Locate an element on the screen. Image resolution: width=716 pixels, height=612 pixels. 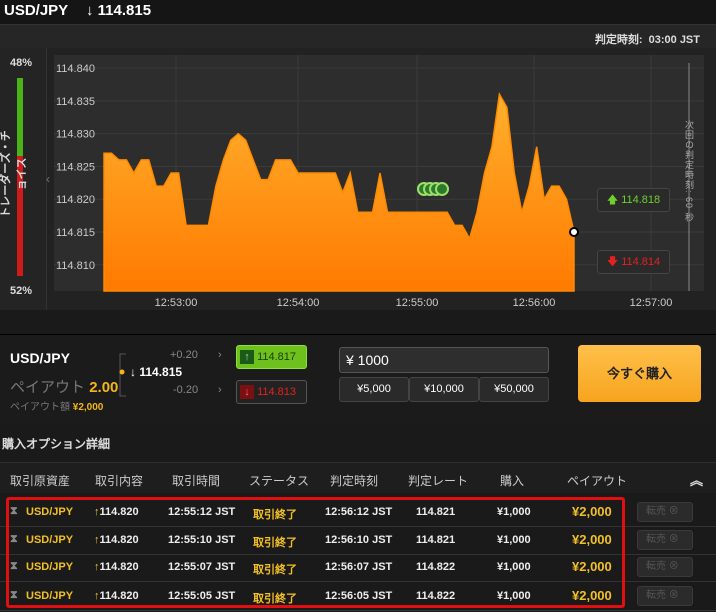
trader-choice-top-pct: 48% is located at coordinates (21, 63).